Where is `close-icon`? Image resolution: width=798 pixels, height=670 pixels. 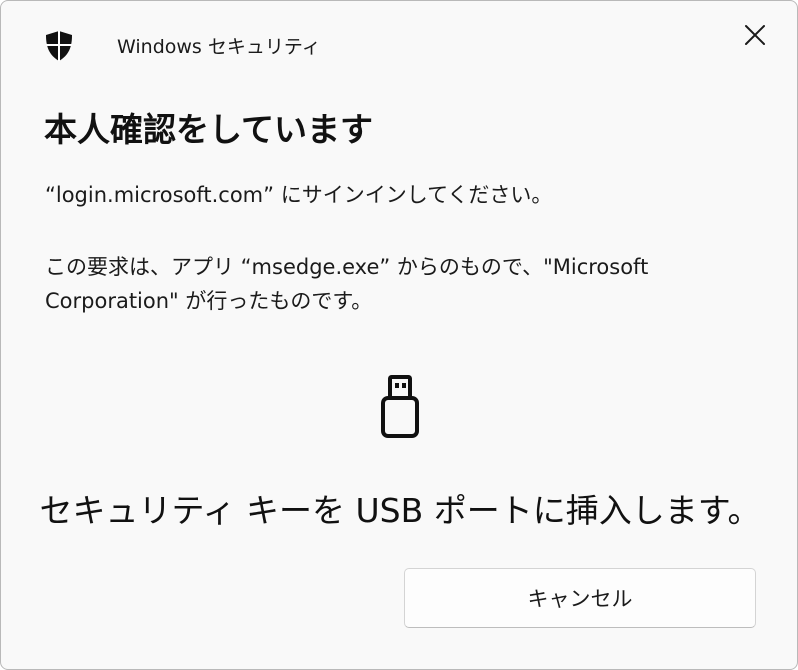
close-icon is located at coordinates (755, 35).